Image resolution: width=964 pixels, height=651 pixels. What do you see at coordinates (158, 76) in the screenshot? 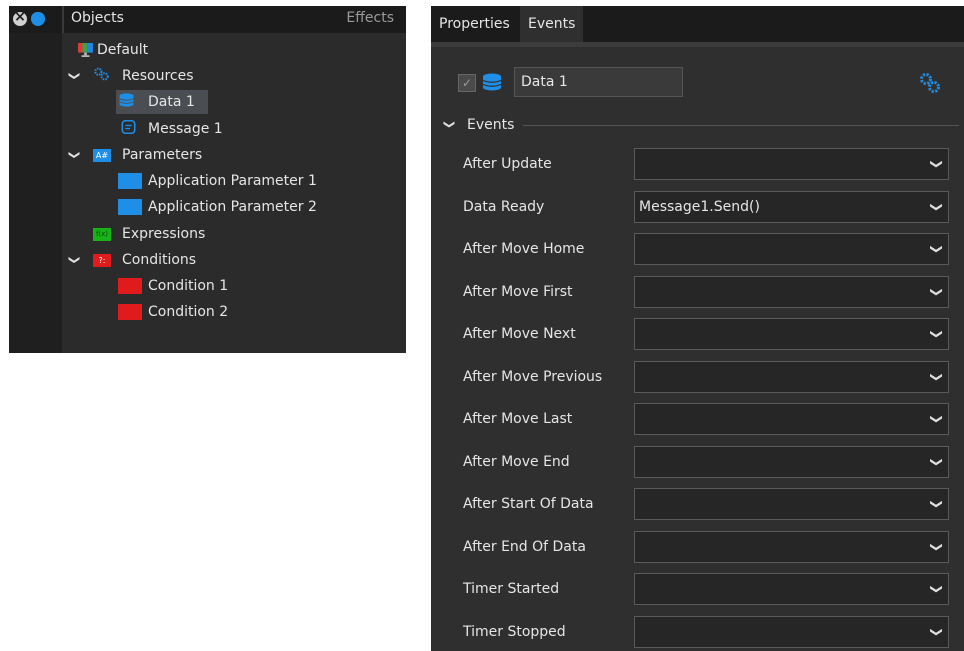
I see `tree-node-label: Resources` at bounding box center [158, 76].